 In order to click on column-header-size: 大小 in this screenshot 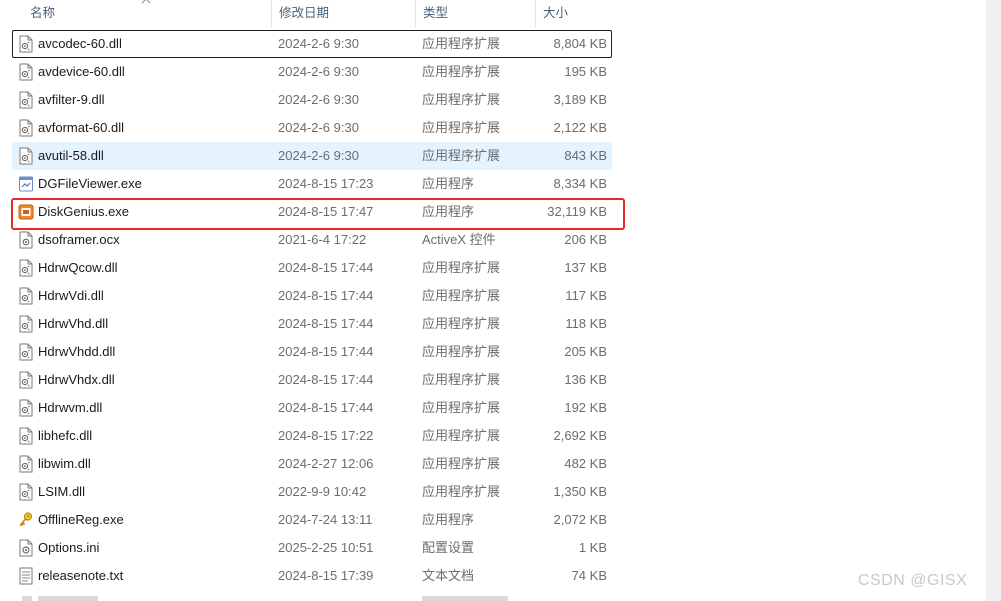, I will do `click(575, 14)`.